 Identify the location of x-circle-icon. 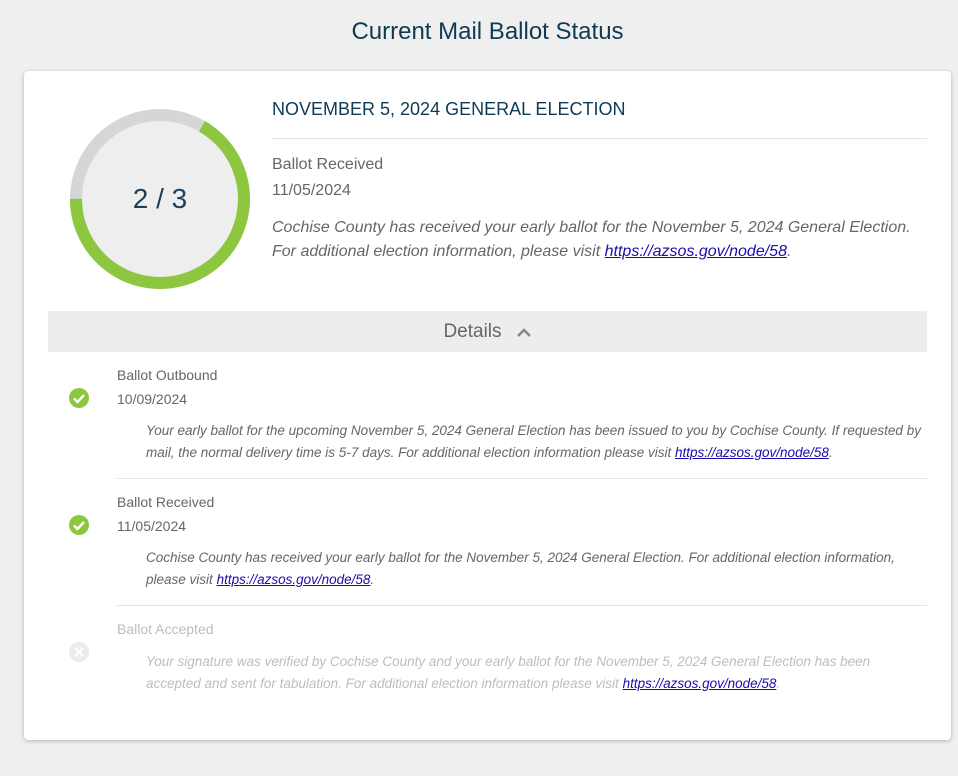
(79, 652).